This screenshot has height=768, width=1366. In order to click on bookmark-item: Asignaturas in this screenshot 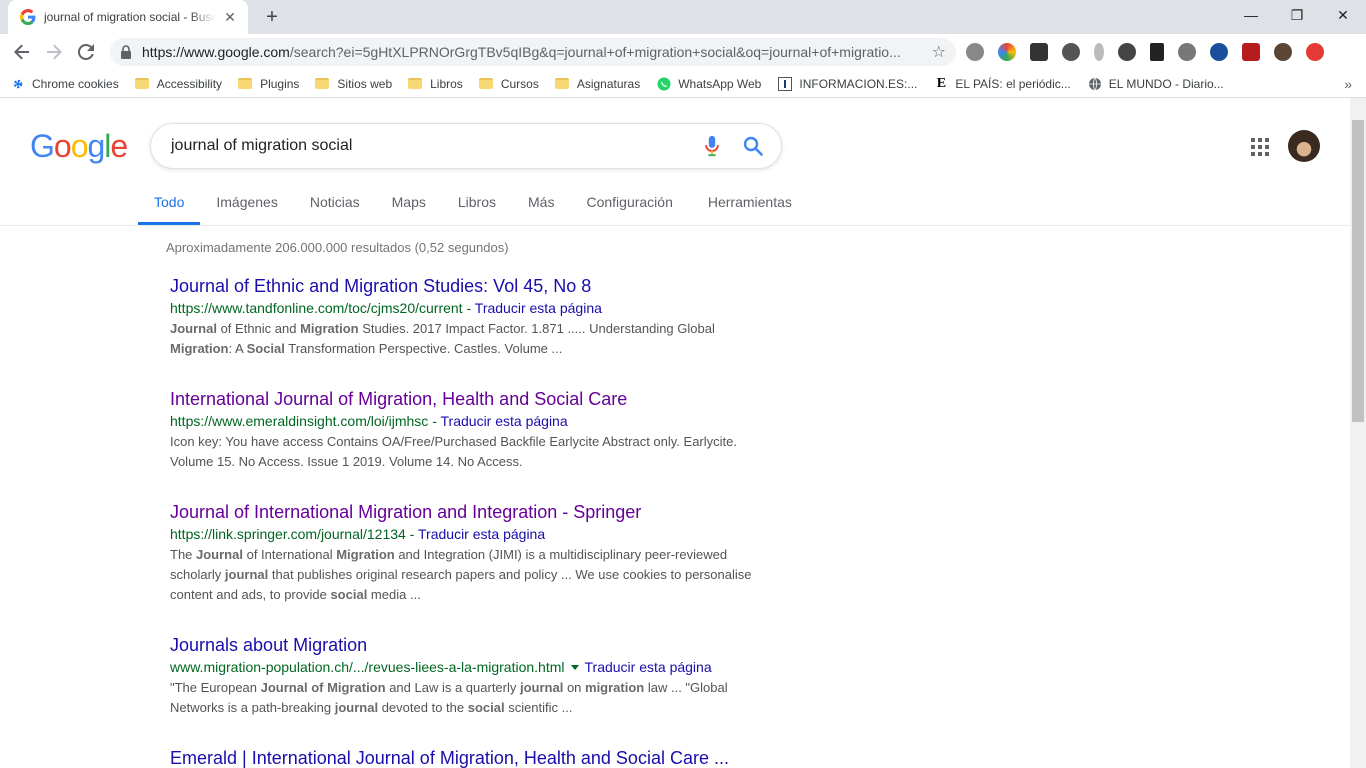, I will do `click(597, 83)`.